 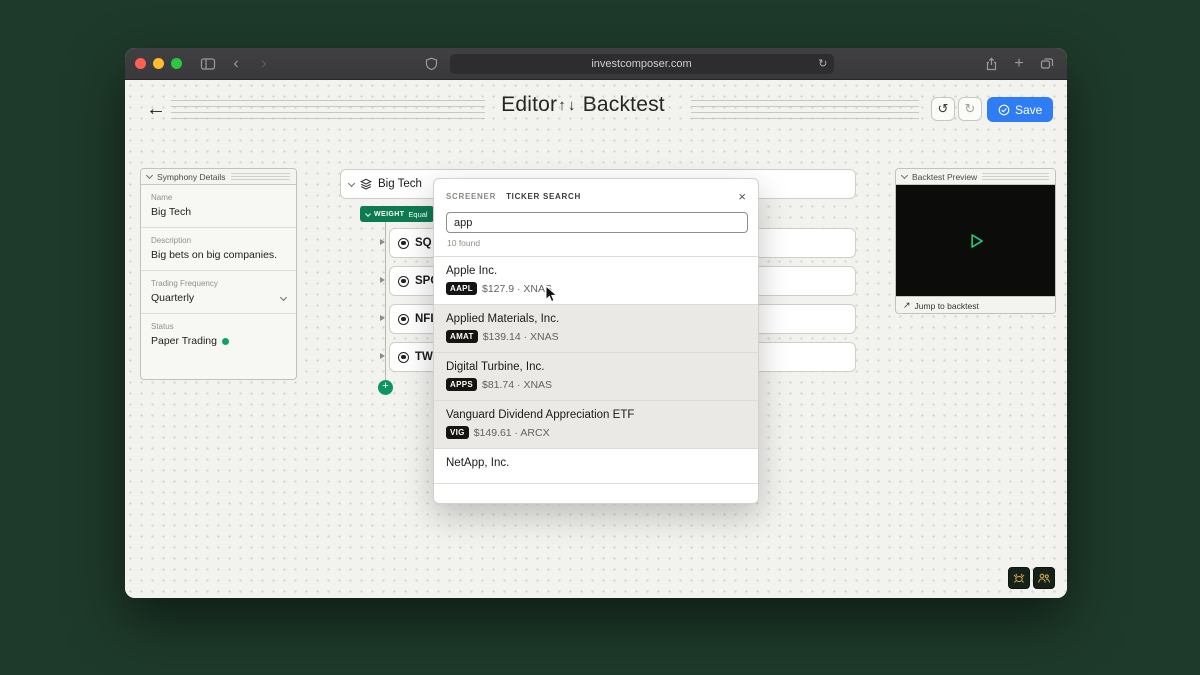 I want to click on nav-back-icon: ‹, so click(x=236, y=64).